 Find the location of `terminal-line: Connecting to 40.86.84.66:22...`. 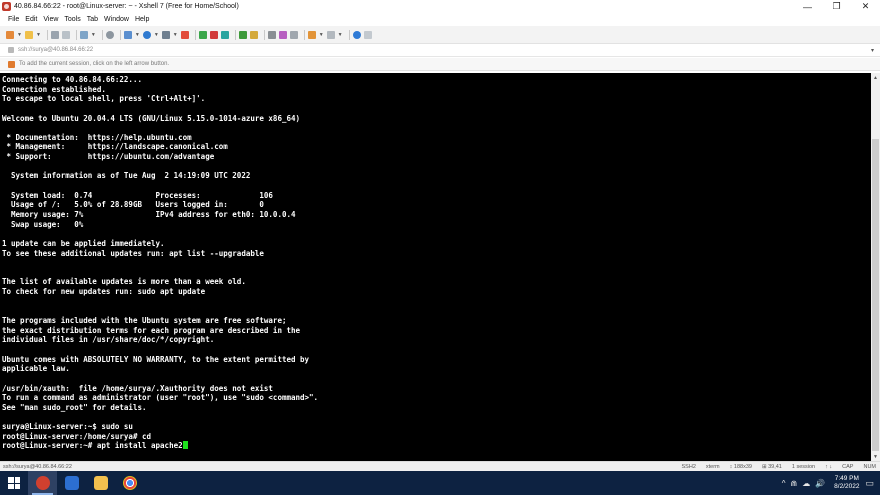

terminal-line: Connecting to 40.86.84.66:22... is located at coordinates (72, 79).